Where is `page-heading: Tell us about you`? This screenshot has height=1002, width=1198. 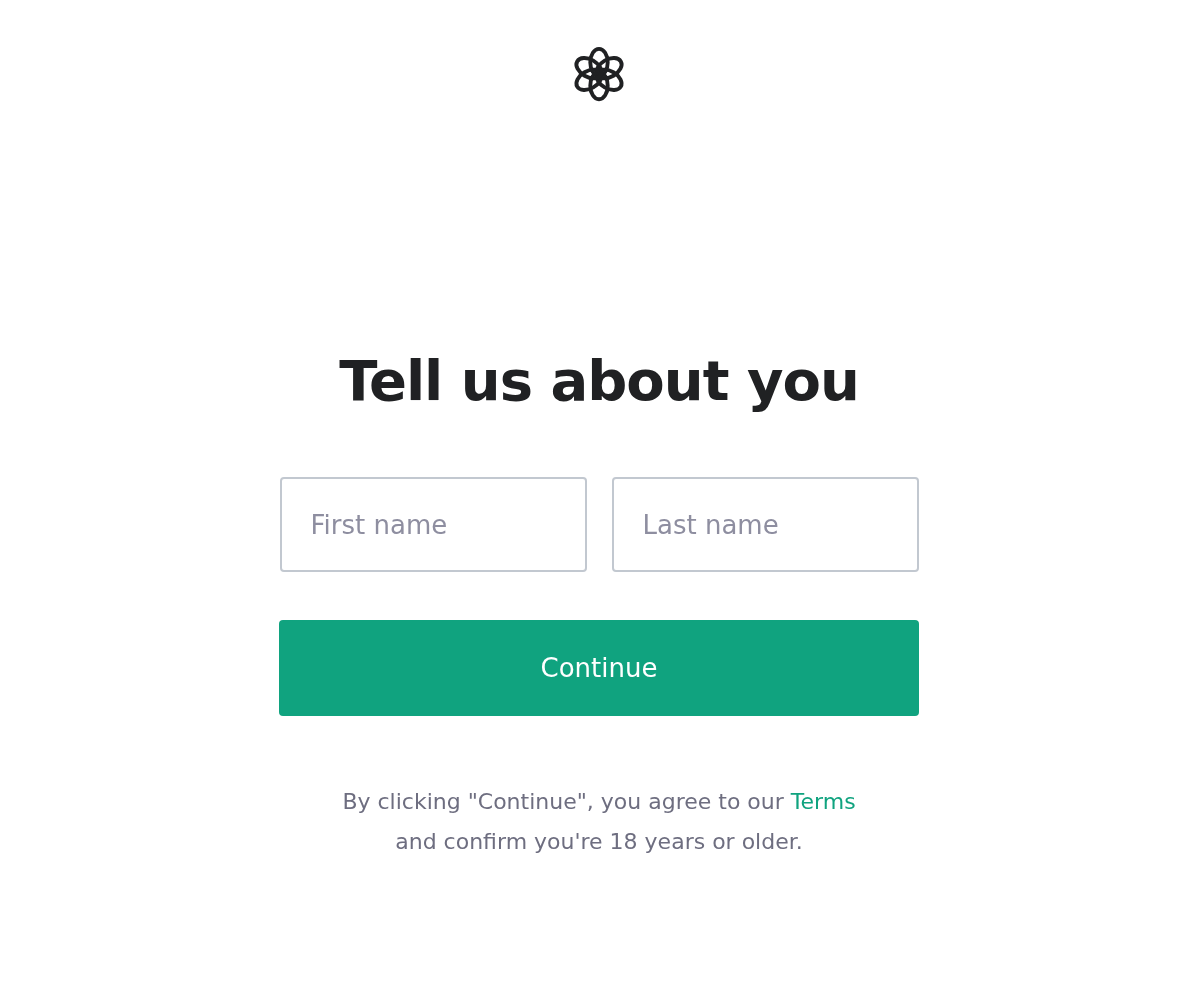
page-heading: Tell us about you is located at coordinates (599, 381).